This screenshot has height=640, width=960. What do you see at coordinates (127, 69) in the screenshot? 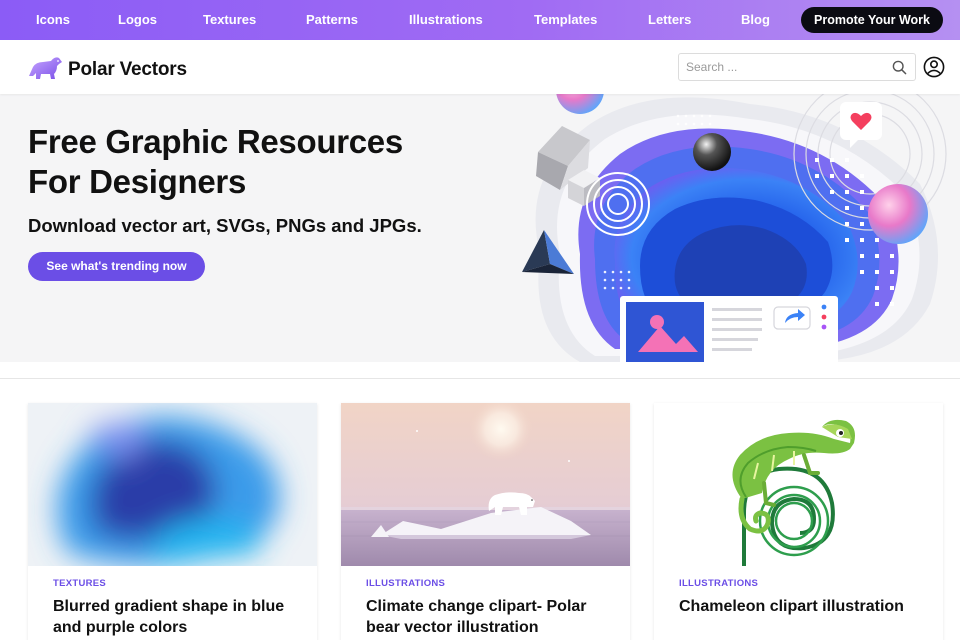
I see `logo-text: Polar Vectors` at bounding box center [127, 69].